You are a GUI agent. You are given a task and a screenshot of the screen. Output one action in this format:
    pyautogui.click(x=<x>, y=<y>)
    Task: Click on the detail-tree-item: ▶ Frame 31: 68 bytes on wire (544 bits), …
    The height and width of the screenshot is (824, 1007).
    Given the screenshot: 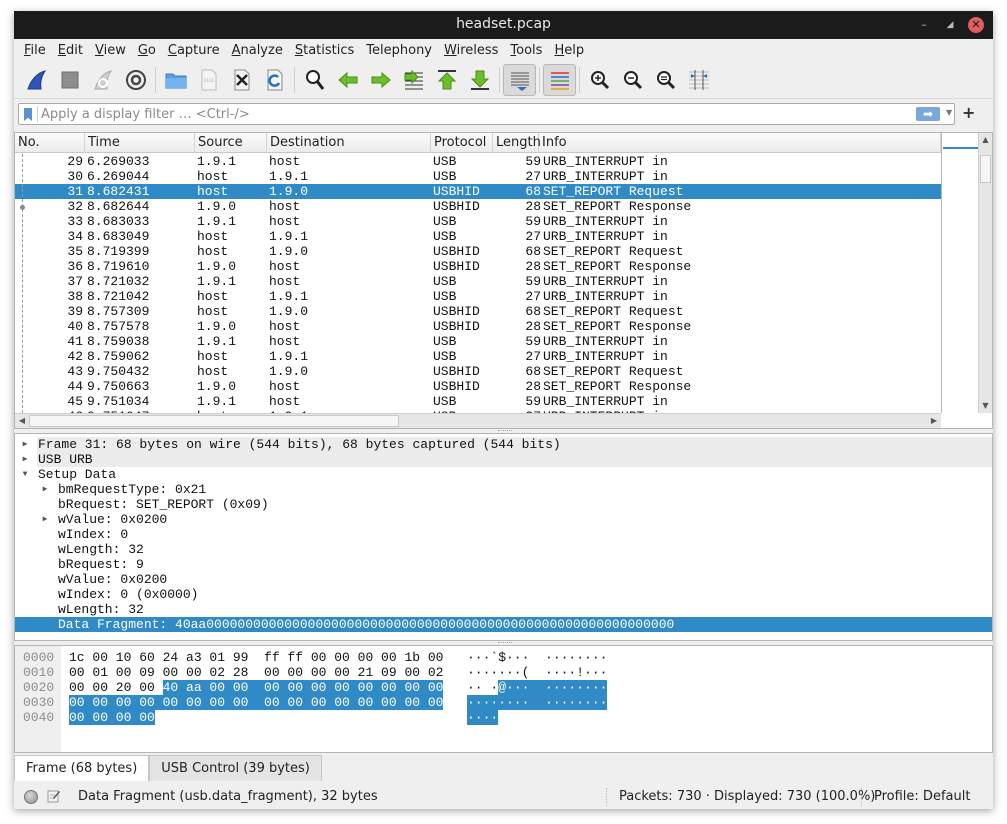 What is the action you would take?
    pyautogui.click(x=507, y=444)
    